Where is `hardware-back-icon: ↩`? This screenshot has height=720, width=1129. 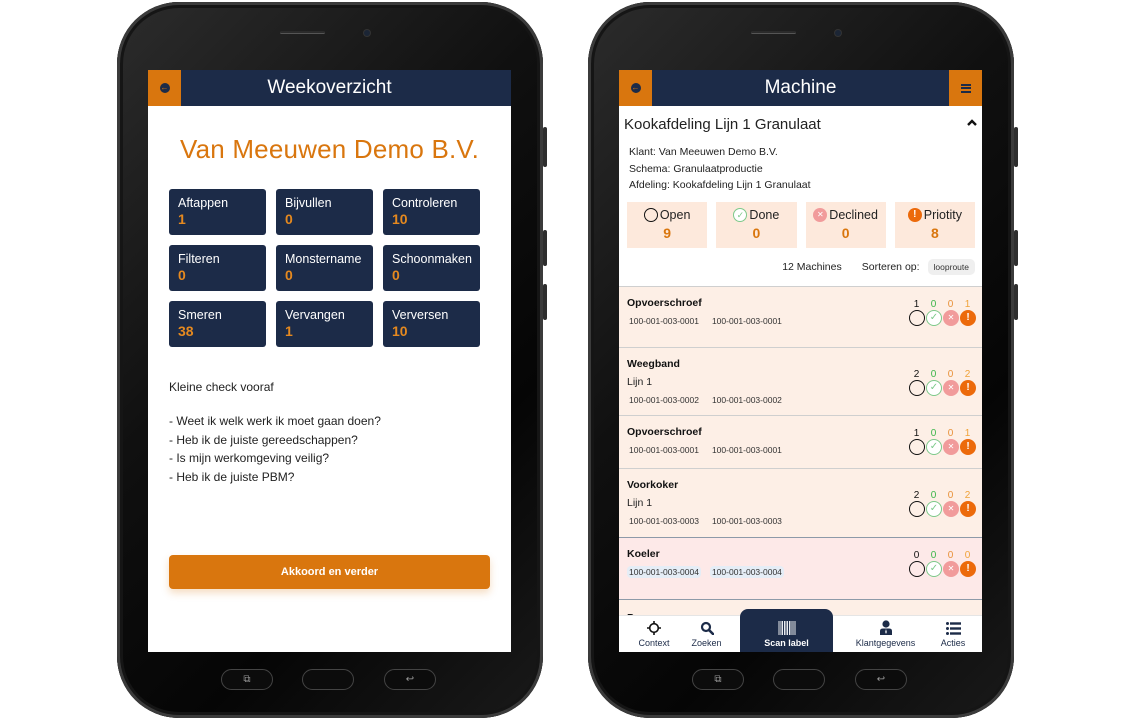
hardware-back-icon: ↩ is located at coordinates (410, 679).